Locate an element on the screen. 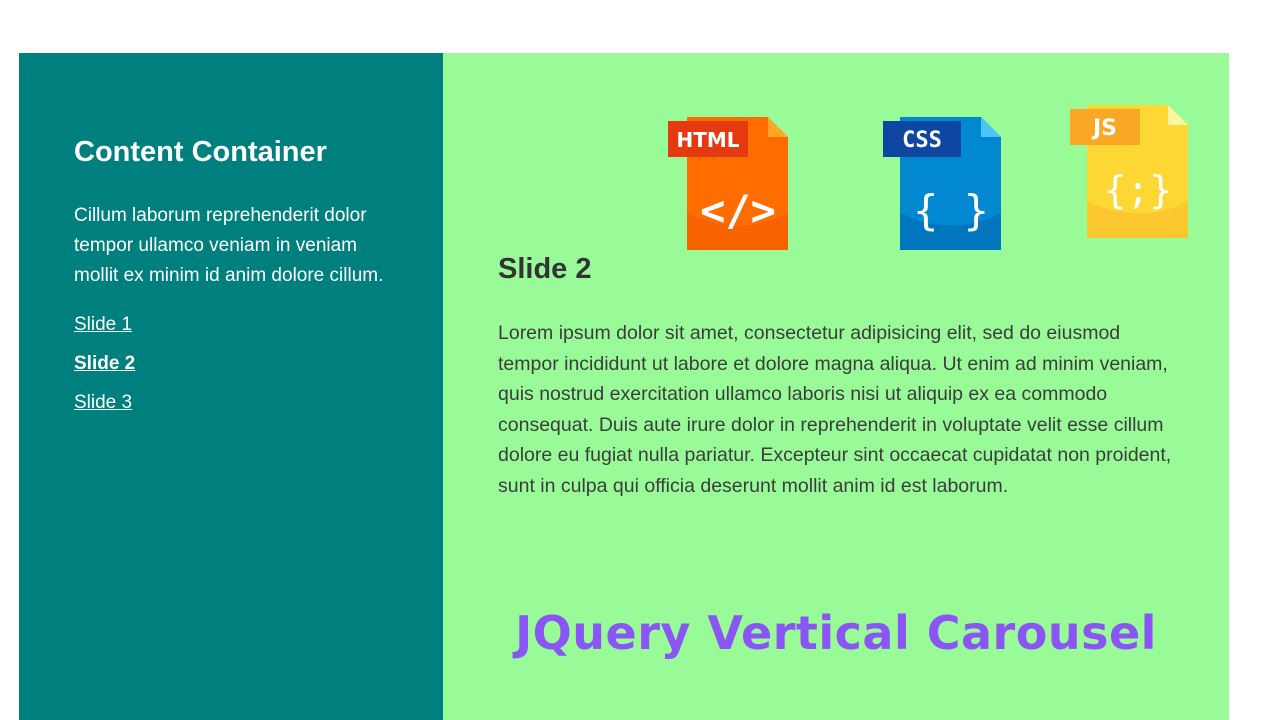  slide-2-link: Slide 2 is located at coordinates (104, 363).